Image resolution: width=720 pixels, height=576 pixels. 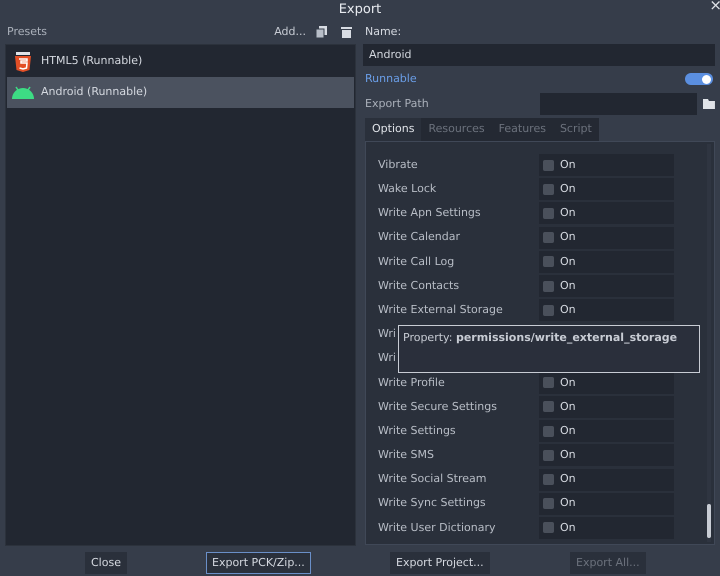 I want to click on option-label: Write SMS, so click(x=406, y=455).